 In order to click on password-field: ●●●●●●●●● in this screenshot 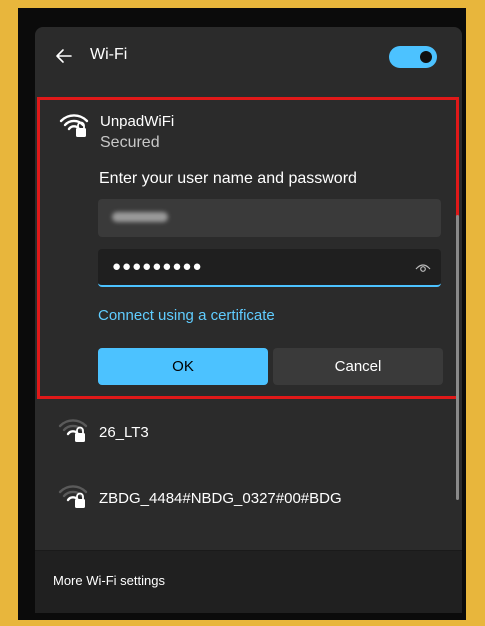, I will do `click(269, 268)`.